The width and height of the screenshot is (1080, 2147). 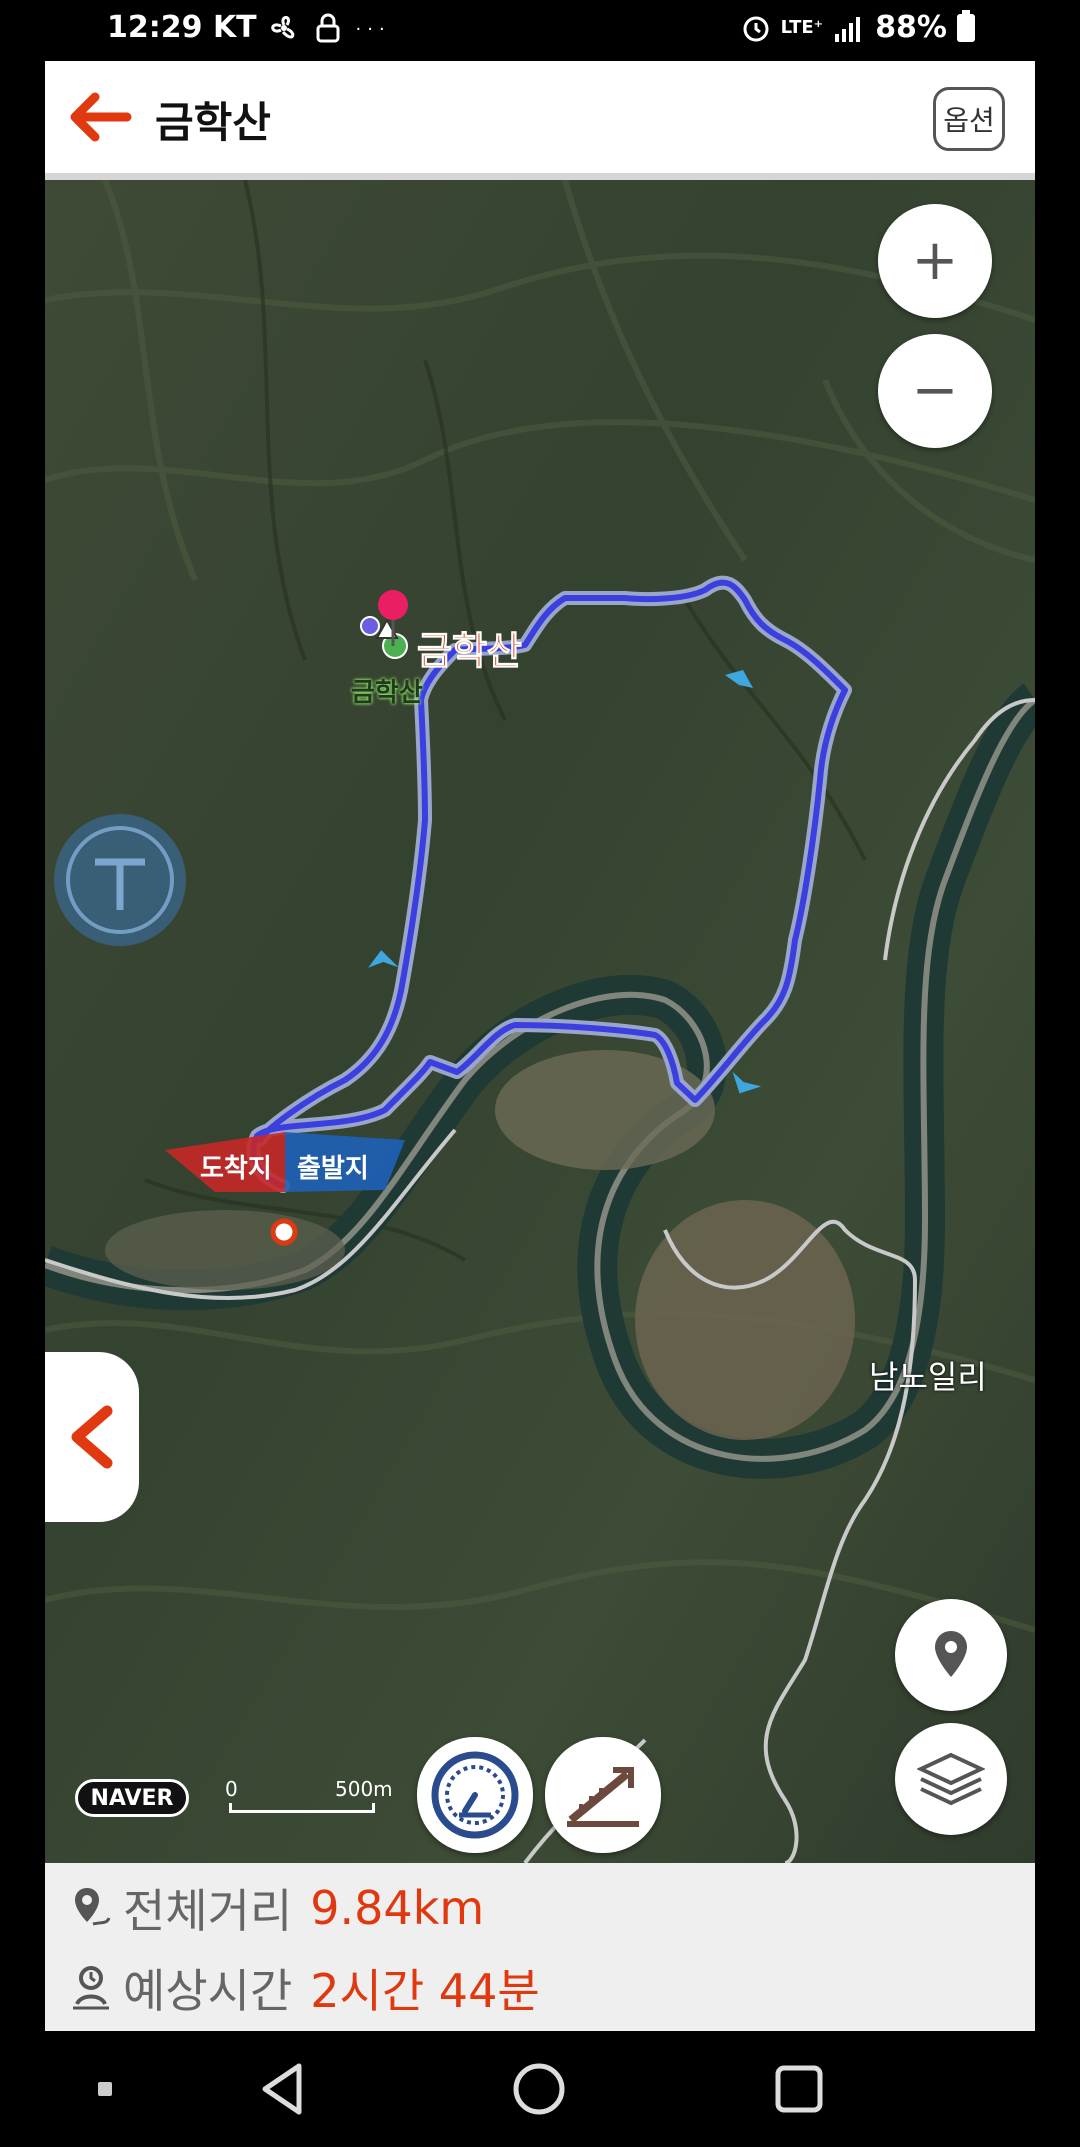 I want to click on elevation-icon, so click(x=603, y=1797).